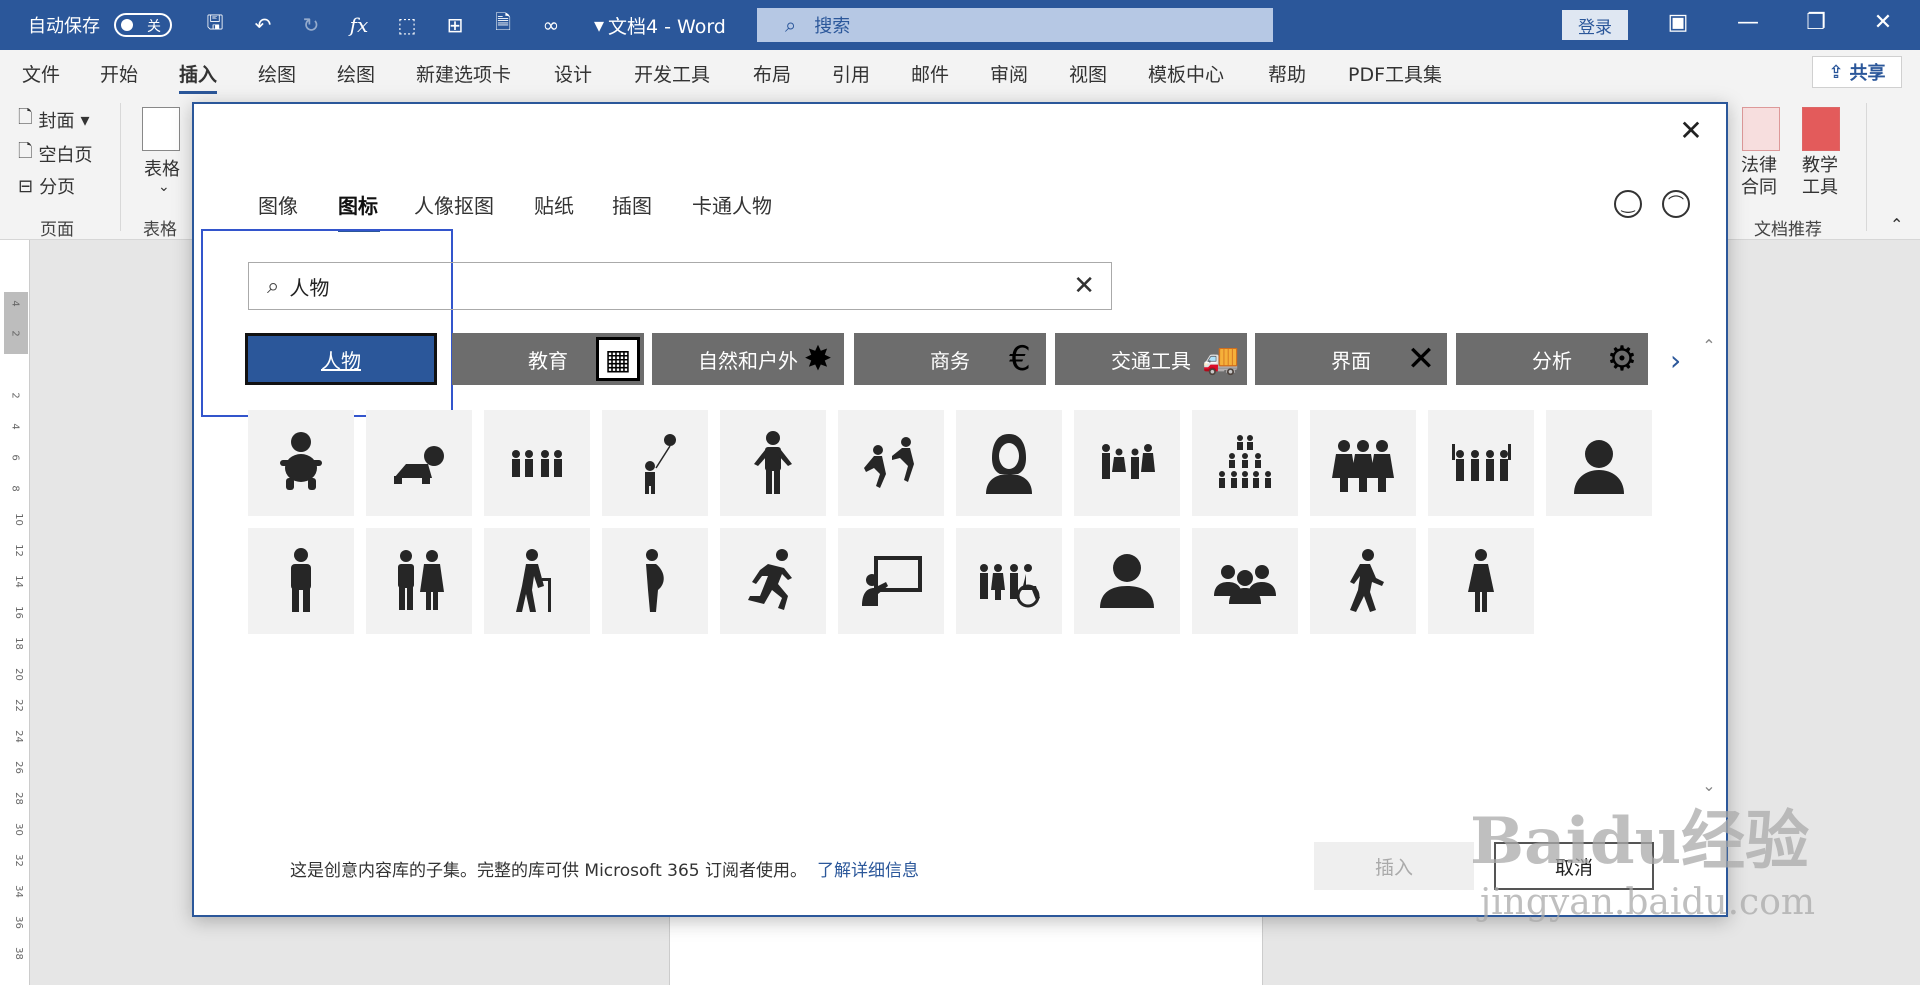 The width and height of the screenshot is (1920, 985). What do you see at coordinates (309, 287) in the screenshot?
I see `search-value: 人物` at bounding box center [309, 287].